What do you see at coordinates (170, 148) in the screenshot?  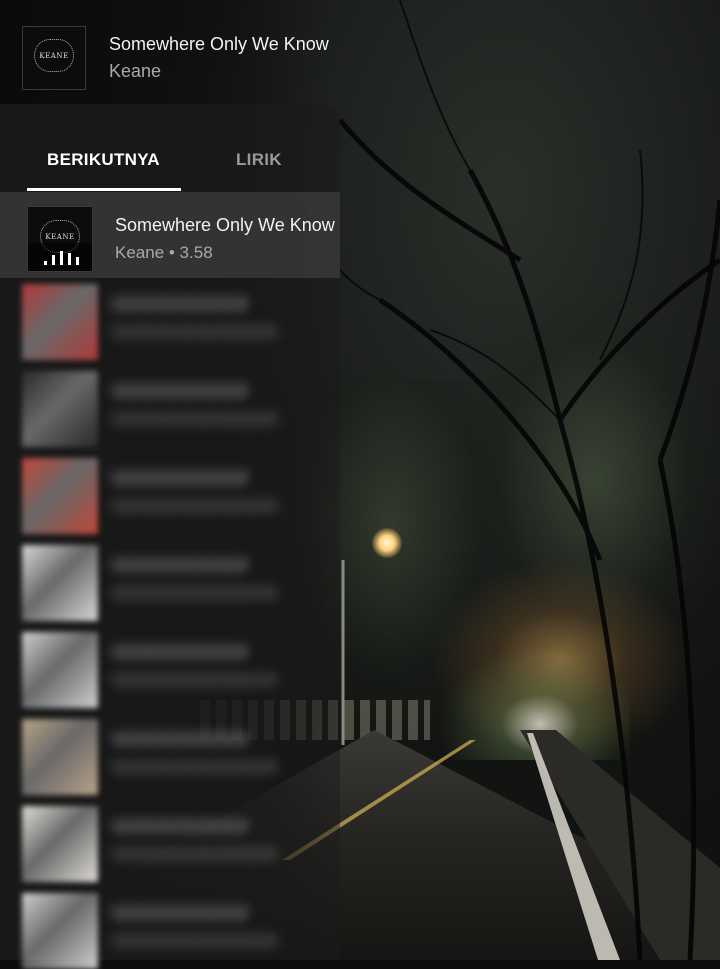 I see `tab-bar: BERIKUTNYA LIRIK` at bounding box center [170, 148].